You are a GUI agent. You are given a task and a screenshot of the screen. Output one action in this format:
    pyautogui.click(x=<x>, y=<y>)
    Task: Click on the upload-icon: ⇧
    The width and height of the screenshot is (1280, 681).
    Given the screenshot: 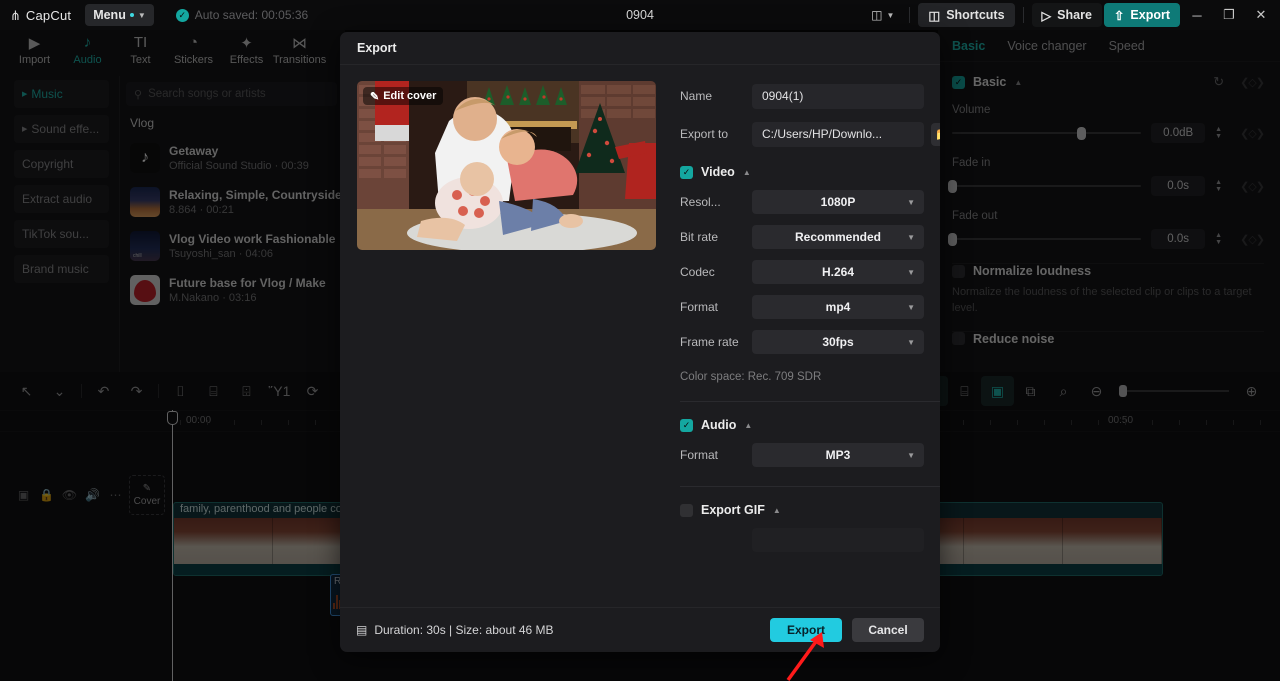 What is the action you would take?
    pyautogui.click(x=1119, y=15)
    